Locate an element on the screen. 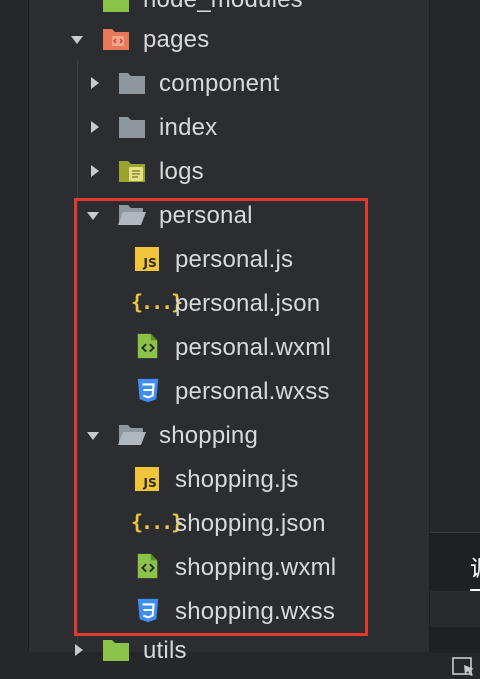 This screenshot has width=480, height=679. logs-folder-icon is located at coordinates (132, 171).